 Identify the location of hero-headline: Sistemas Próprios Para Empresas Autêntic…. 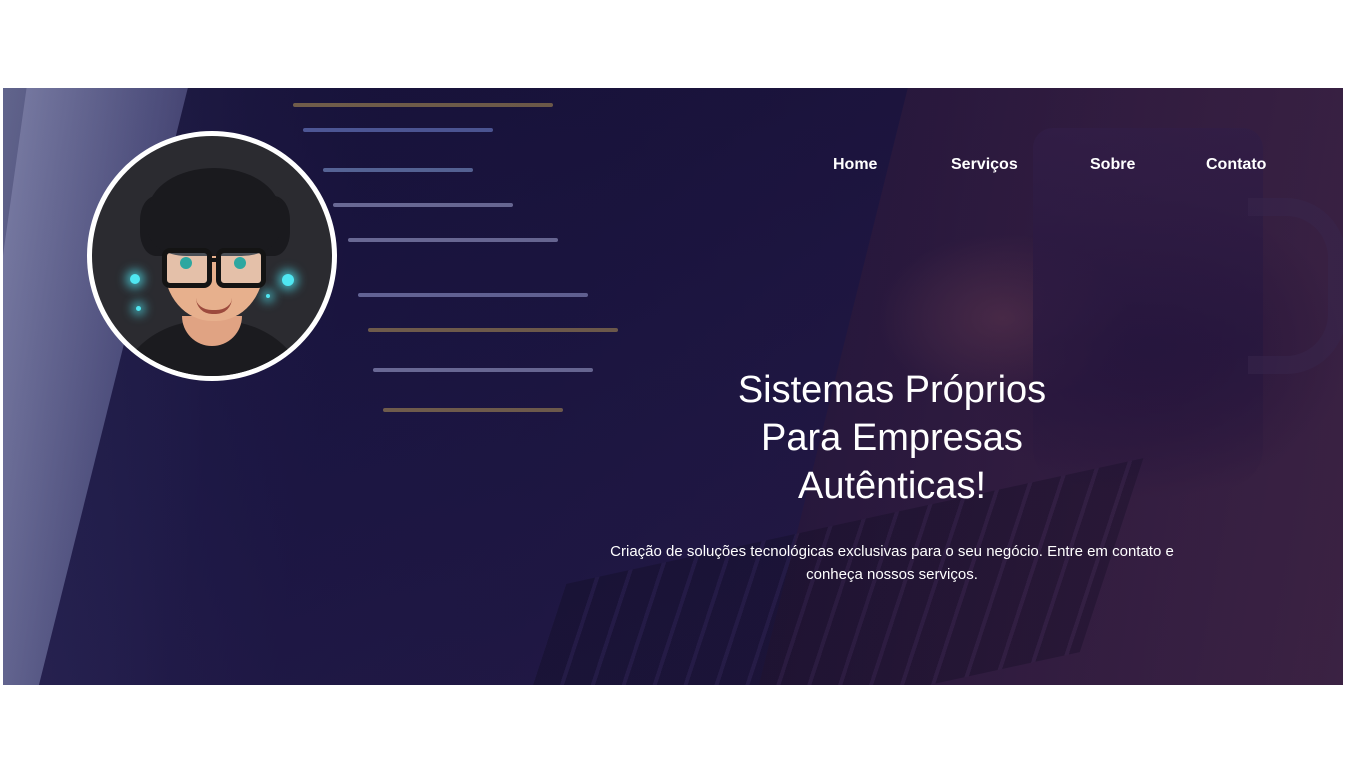
(892, 438).